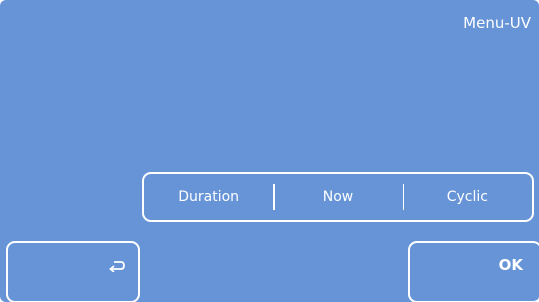 The height and width of the screenshot is (302, 539). Describe the element at coordinates (208, 197) in the screenshot. I see `duration-button: Duration` at that location.